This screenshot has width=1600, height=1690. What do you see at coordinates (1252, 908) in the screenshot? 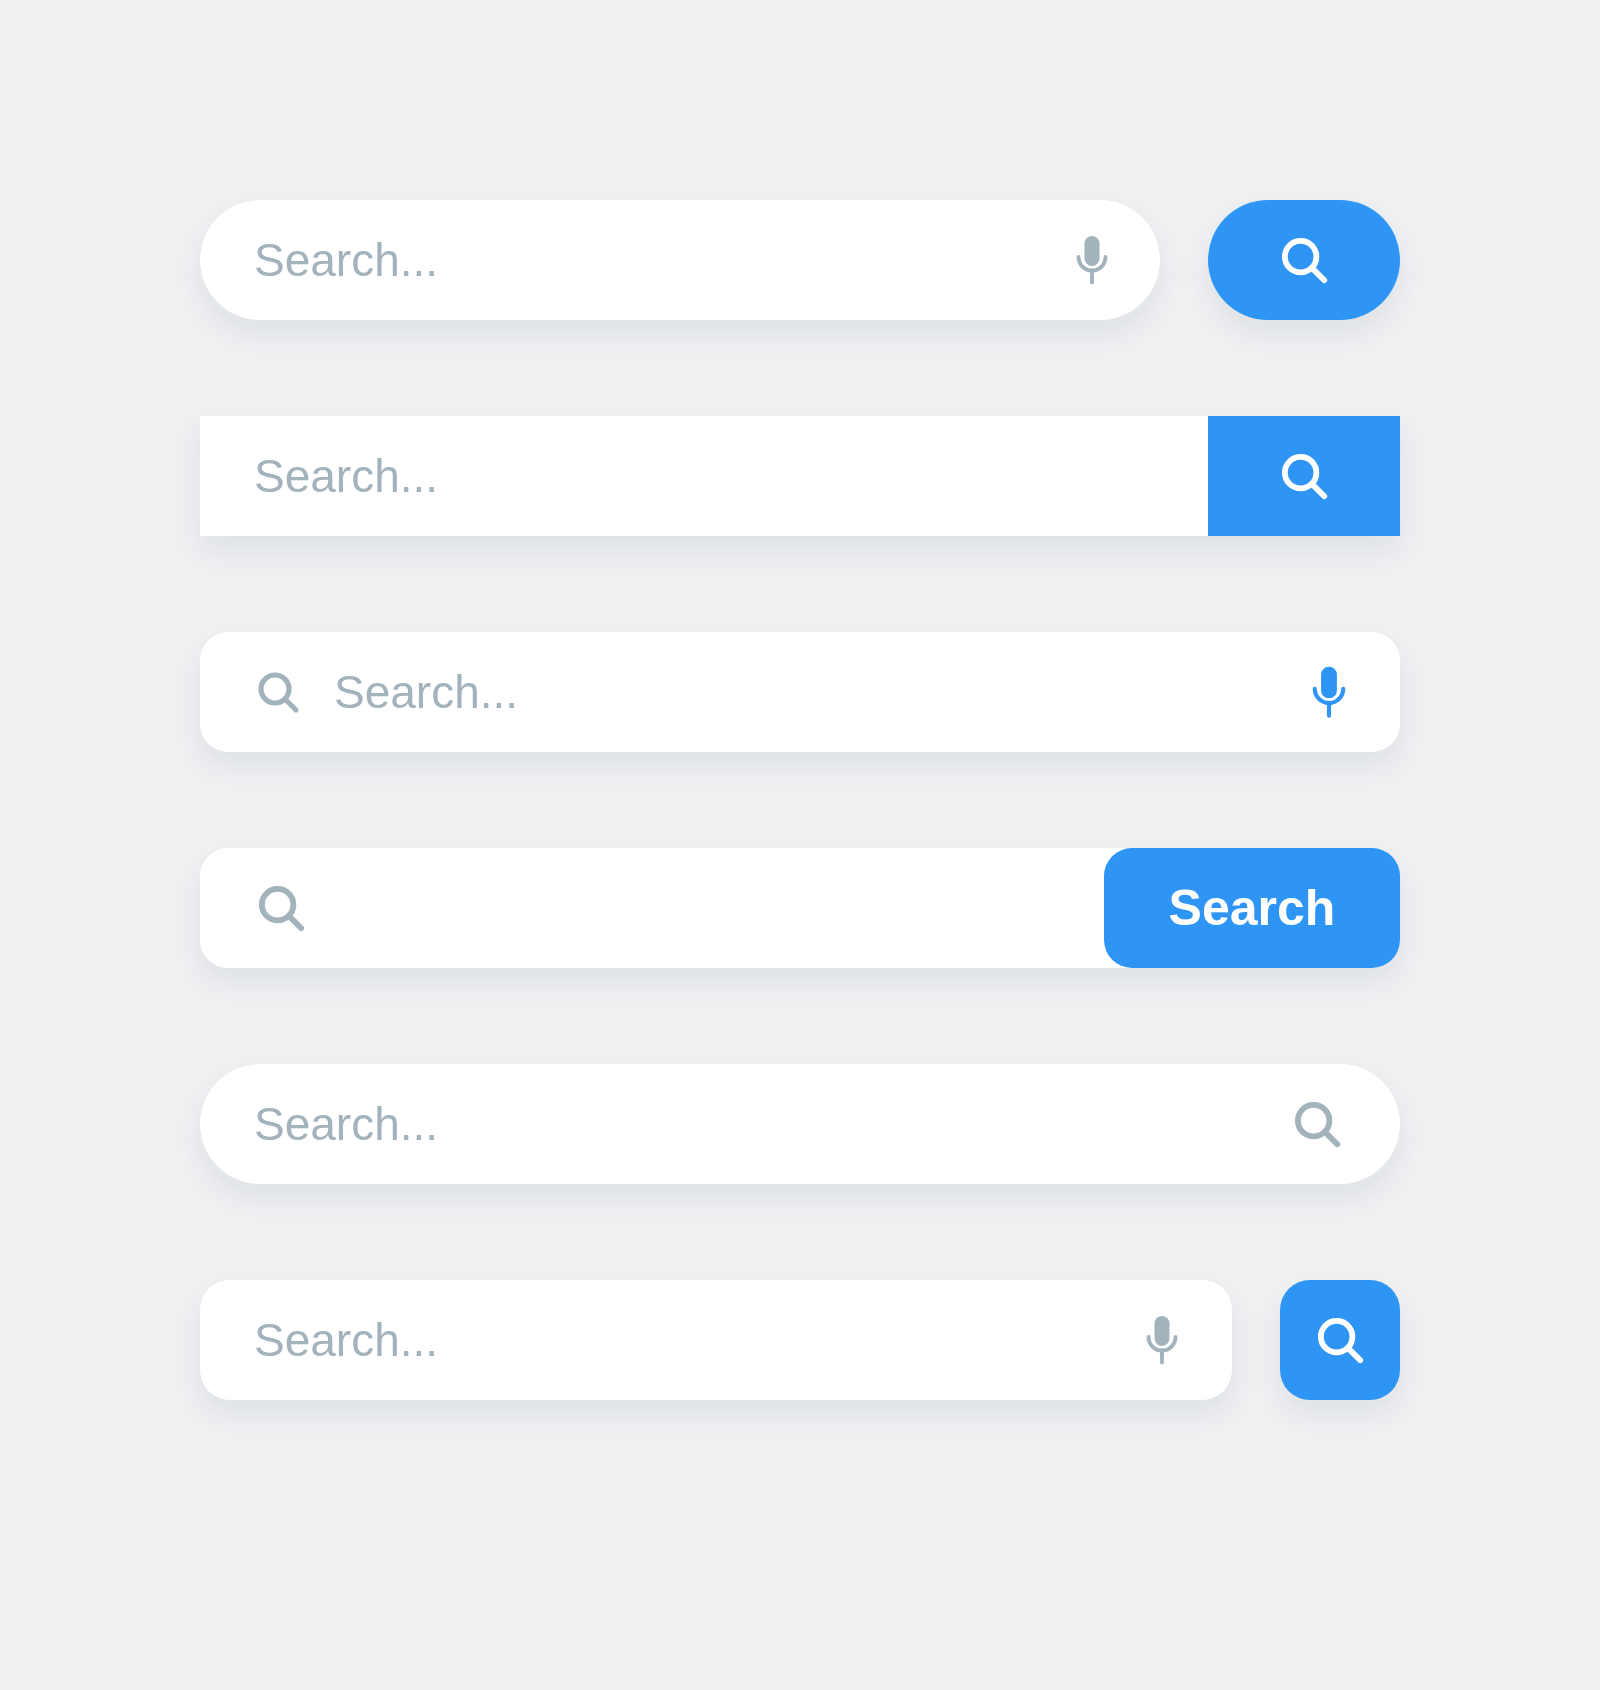
I see `search-button: Search` at bounding box center [1252, 908].